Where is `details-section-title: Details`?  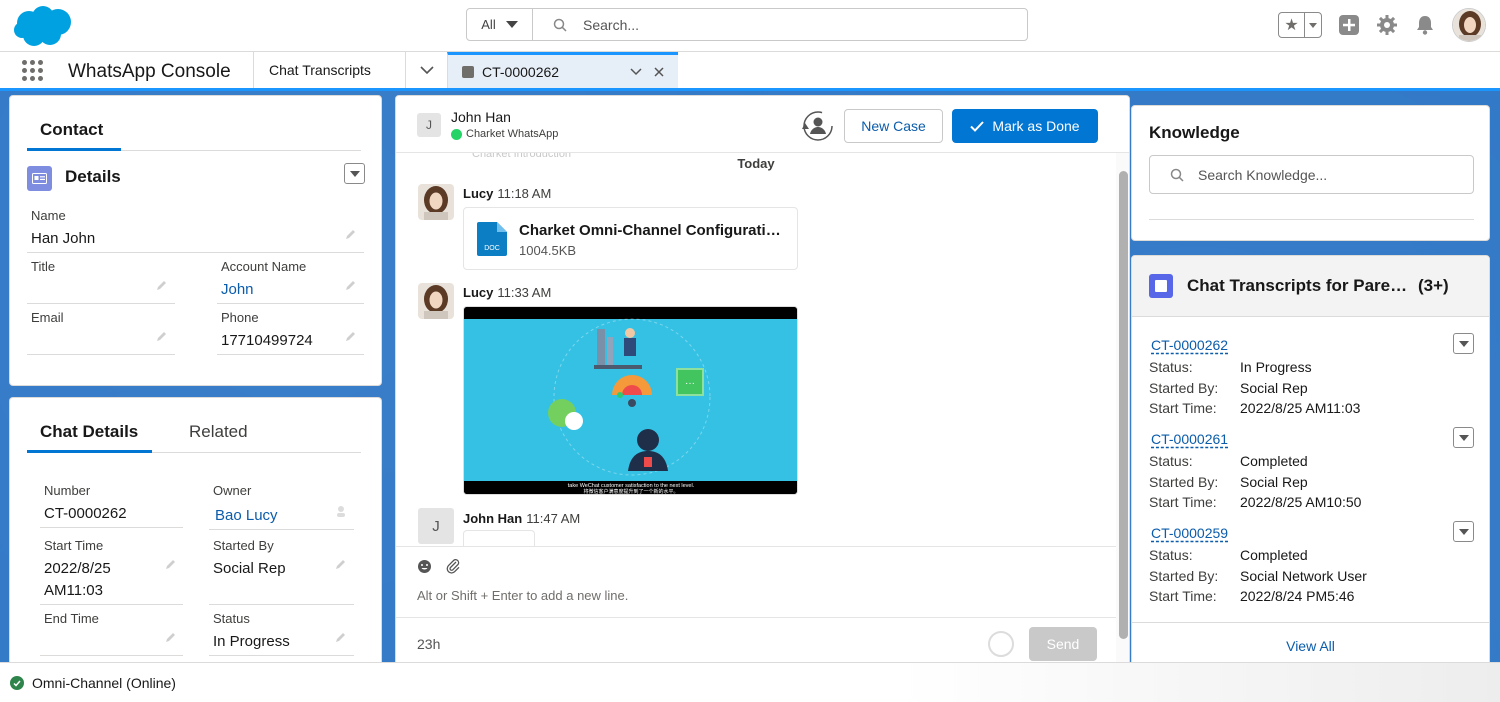 details-section-title: Details is located at coordinates (93, 176).